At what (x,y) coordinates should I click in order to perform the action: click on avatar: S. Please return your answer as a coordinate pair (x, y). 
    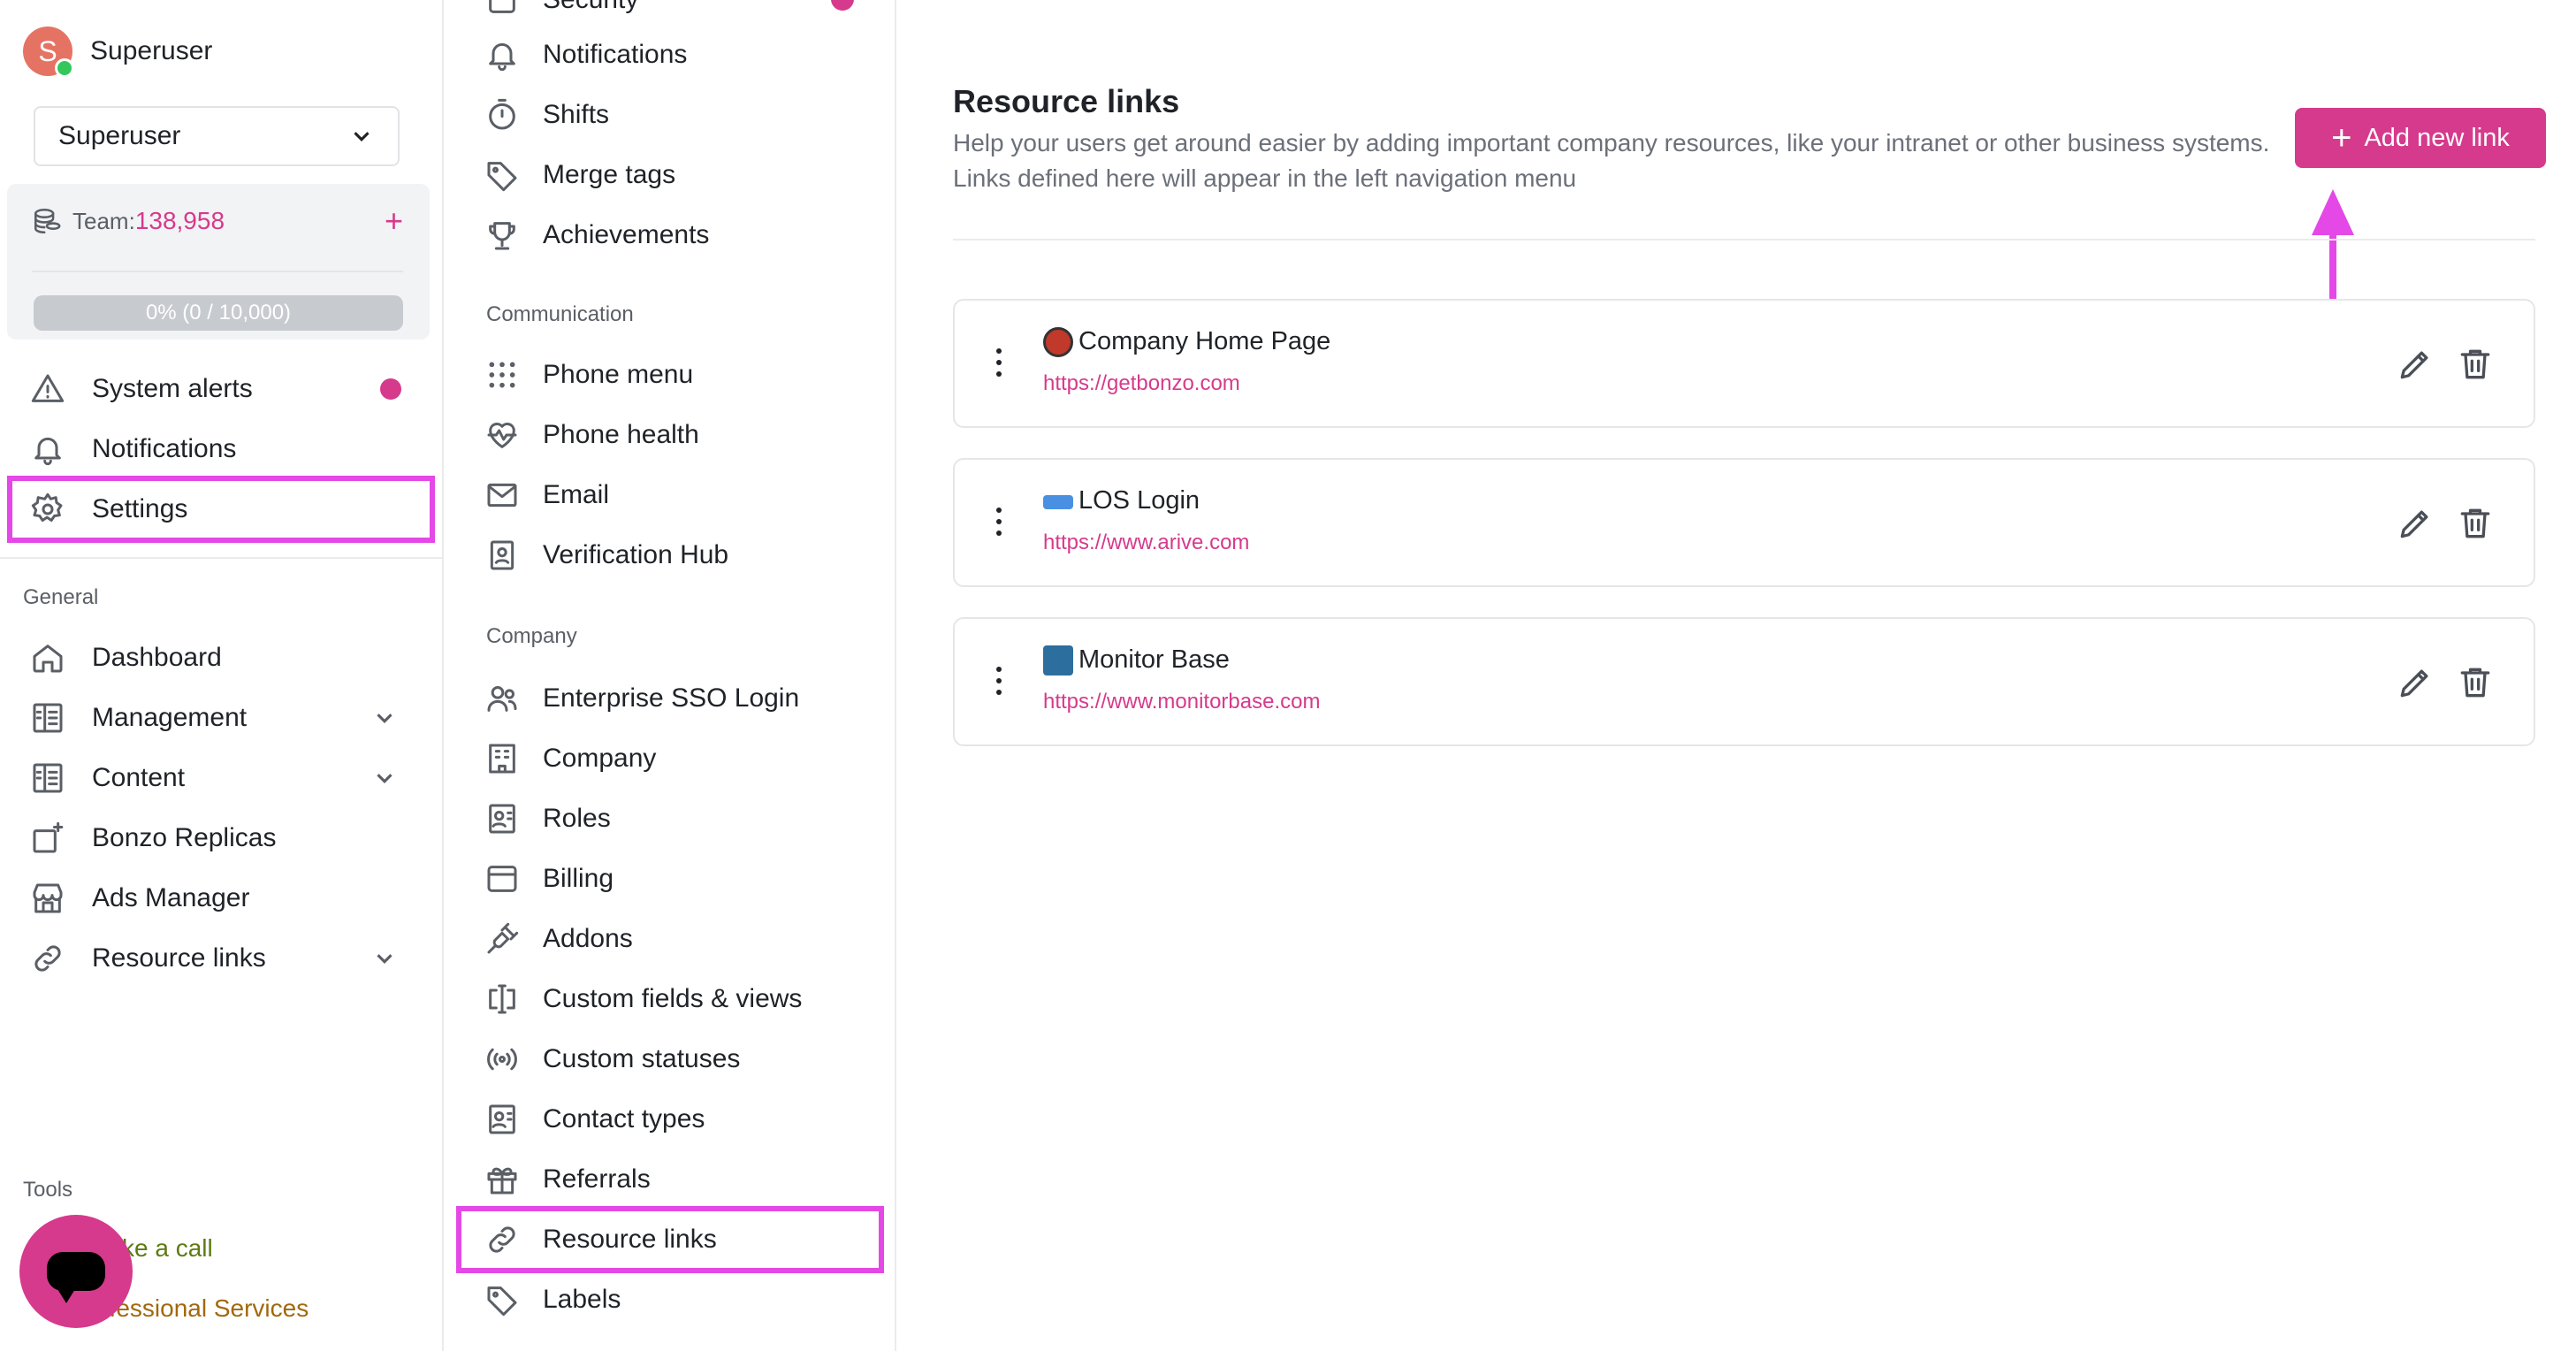
    Looking at the image, I should click on (48, 52).